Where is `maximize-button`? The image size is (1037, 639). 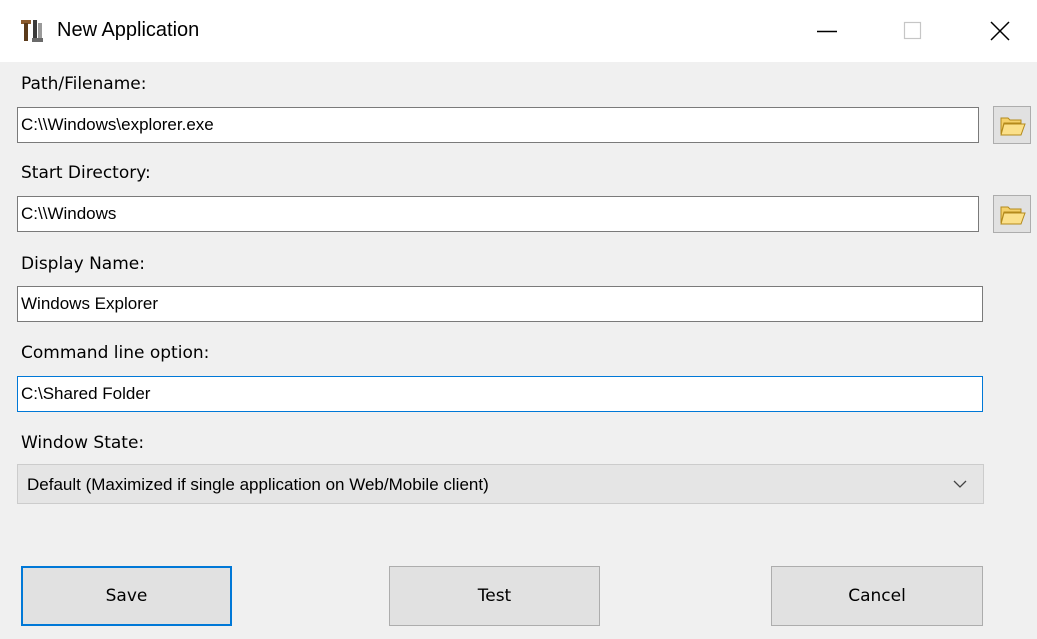
maximize-button is located at coordinates (917, 31).